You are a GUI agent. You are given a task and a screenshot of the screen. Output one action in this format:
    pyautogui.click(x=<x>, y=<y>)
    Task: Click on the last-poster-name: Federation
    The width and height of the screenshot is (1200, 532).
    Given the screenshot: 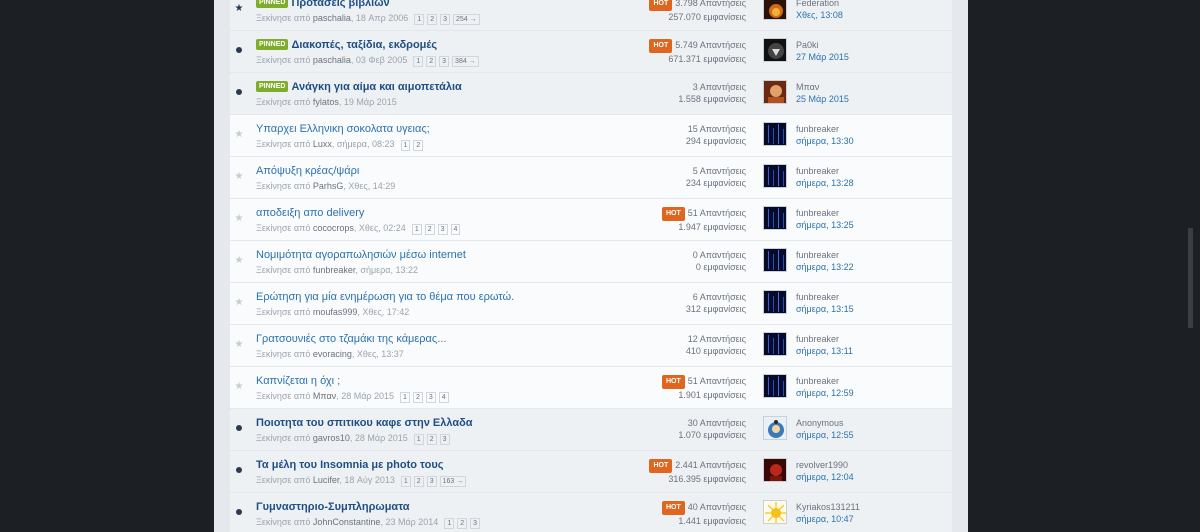 What is the action you would take?
    pyautogui.click(x=819, y=4)
    